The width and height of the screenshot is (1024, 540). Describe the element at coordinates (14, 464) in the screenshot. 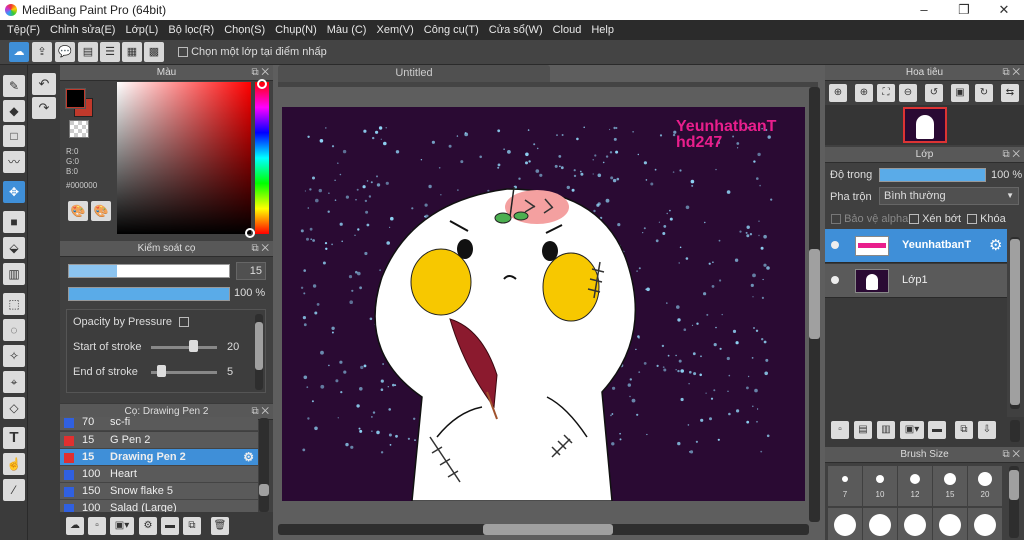

I see `operation-tool-icon: ☝` at that location.